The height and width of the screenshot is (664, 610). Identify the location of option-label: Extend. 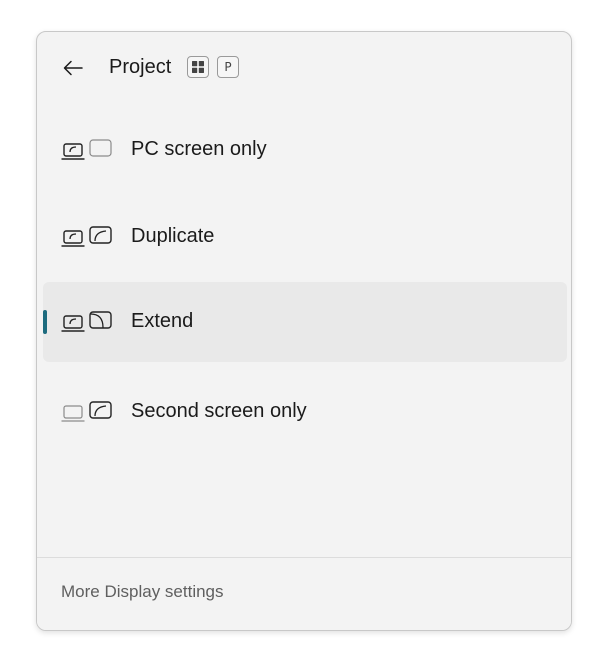
(162, 321).